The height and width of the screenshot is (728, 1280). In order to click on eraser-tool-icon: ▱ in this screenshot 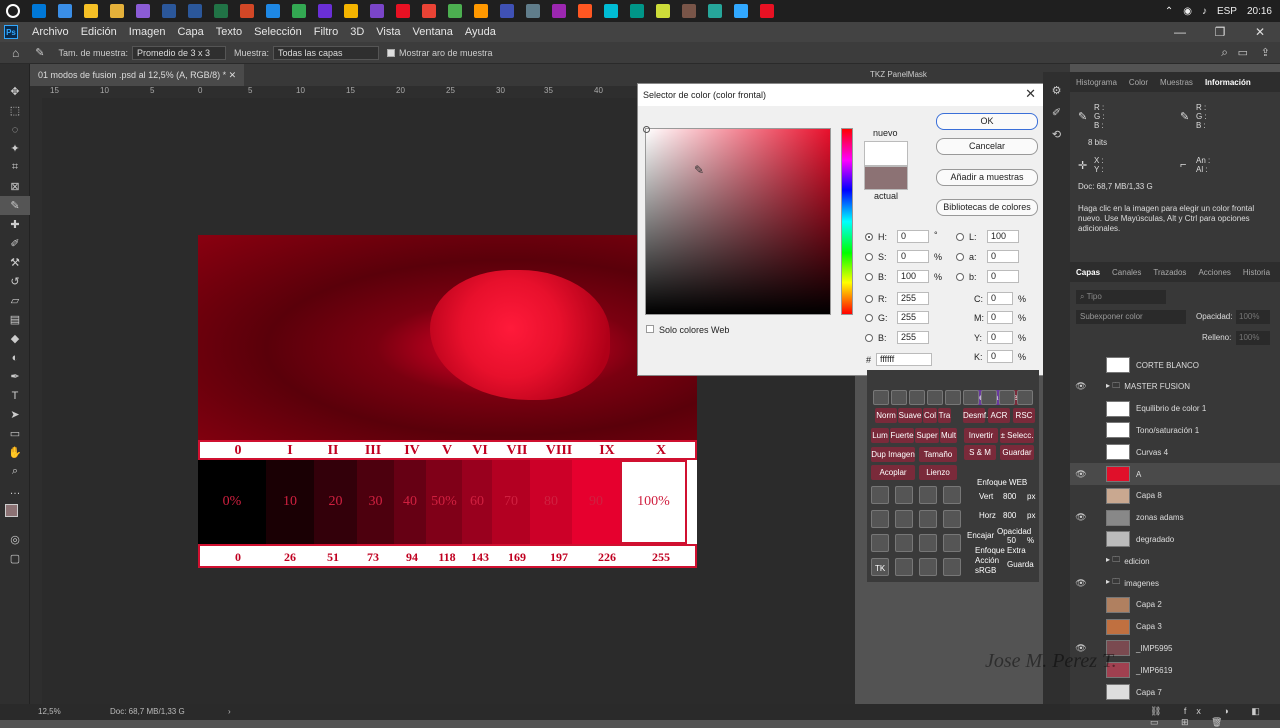, I will do `click(15, 300)`.